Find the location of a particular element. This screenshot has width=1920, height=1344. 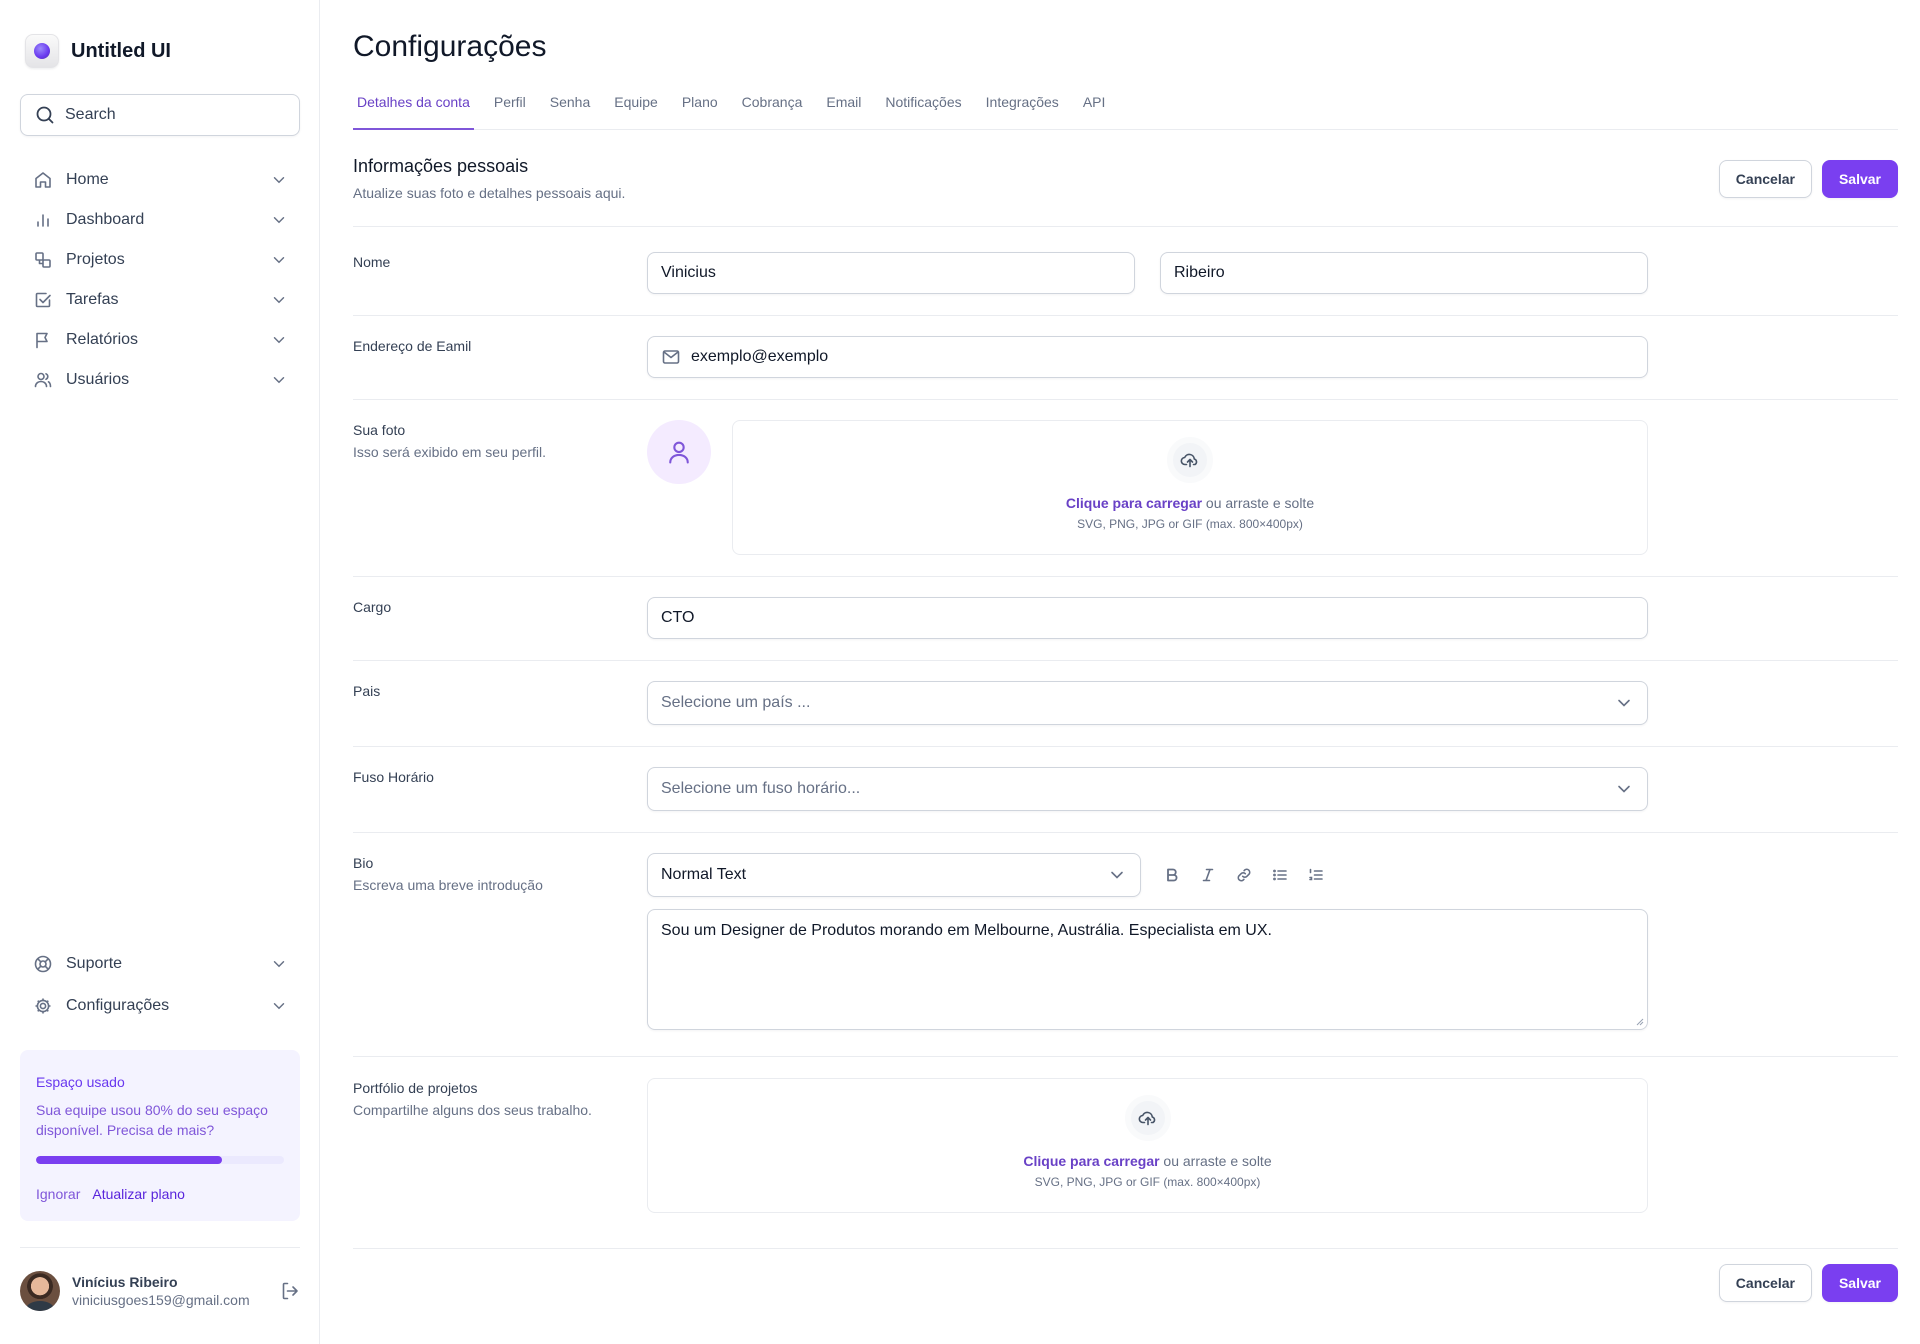

settings-icon is located at coordinates (43, 1006).